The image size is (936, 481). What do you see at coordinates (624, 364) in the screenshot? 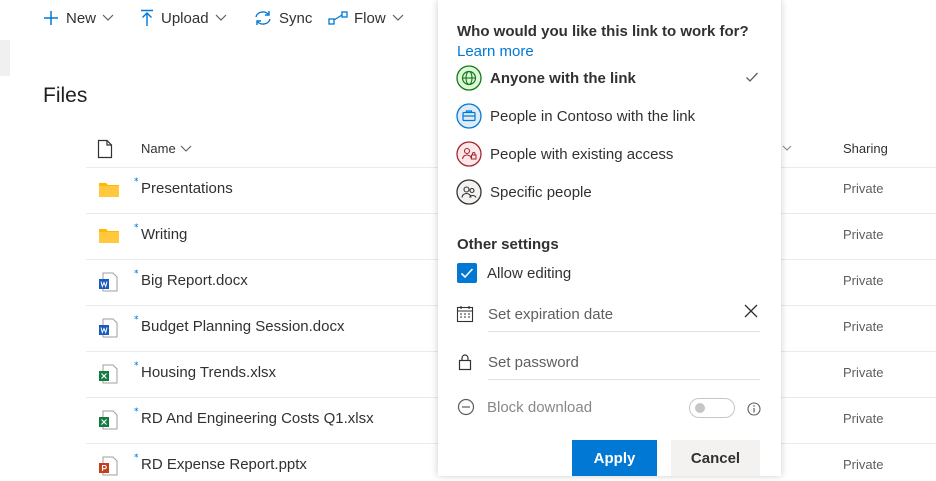
I see `password-field: Set password` at bounding box center [624, 364].